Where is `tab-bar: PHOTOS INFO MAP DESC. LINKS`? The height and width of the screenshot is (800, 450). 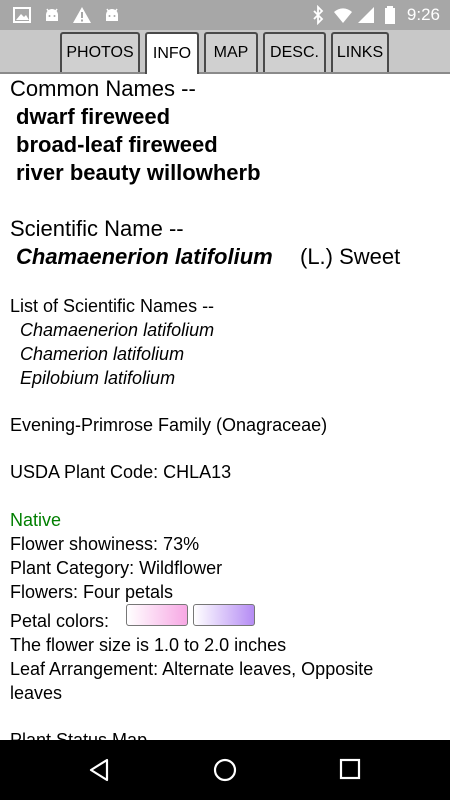 tab-bar: PHOTOS INFO MAP DESC. LINKS is located at coordinates (225, 52).